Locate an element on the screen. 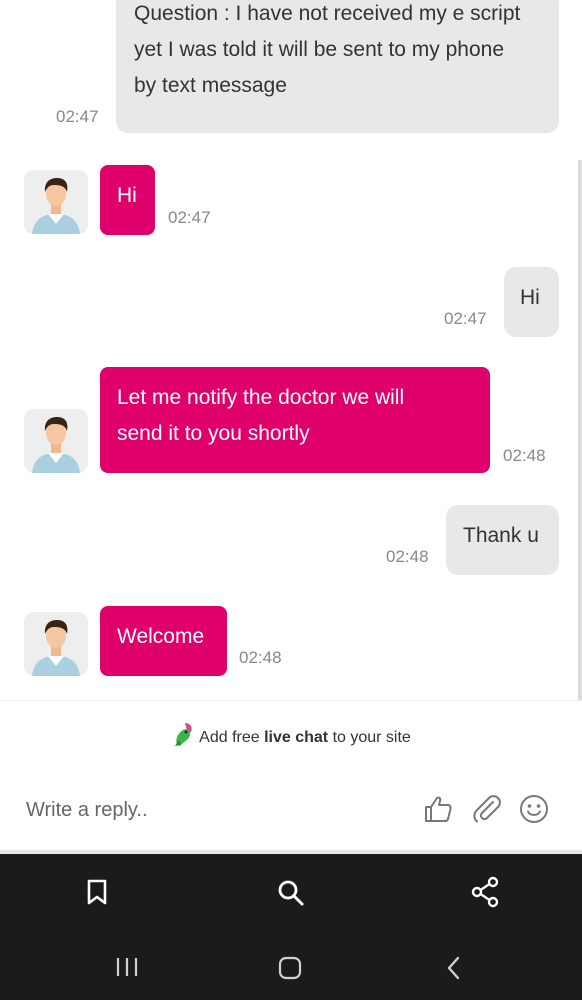  branding-suffix: to your site is located at coordinates (369, 737).